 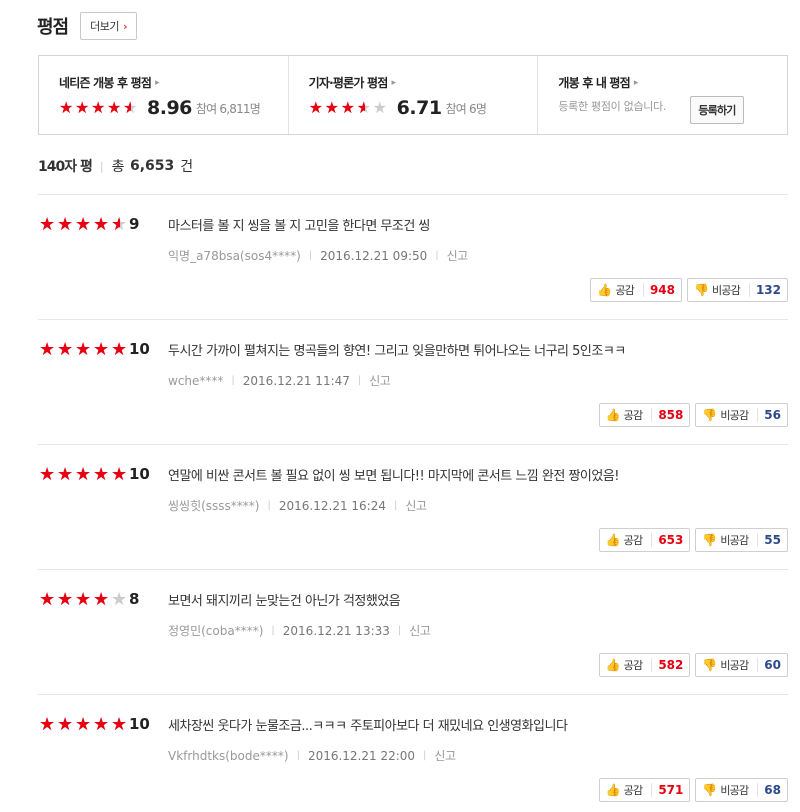 I want to click on review-list-title: 140자 평, so click(x=65, y=167).